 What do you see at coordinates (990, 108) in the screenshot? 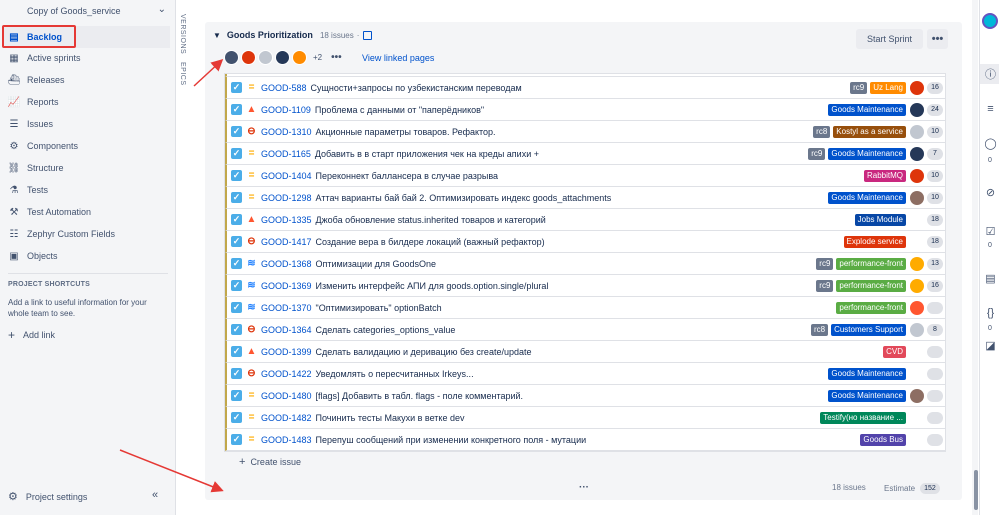
I see `details-icon: ≡` at bounding box center [990, 108].